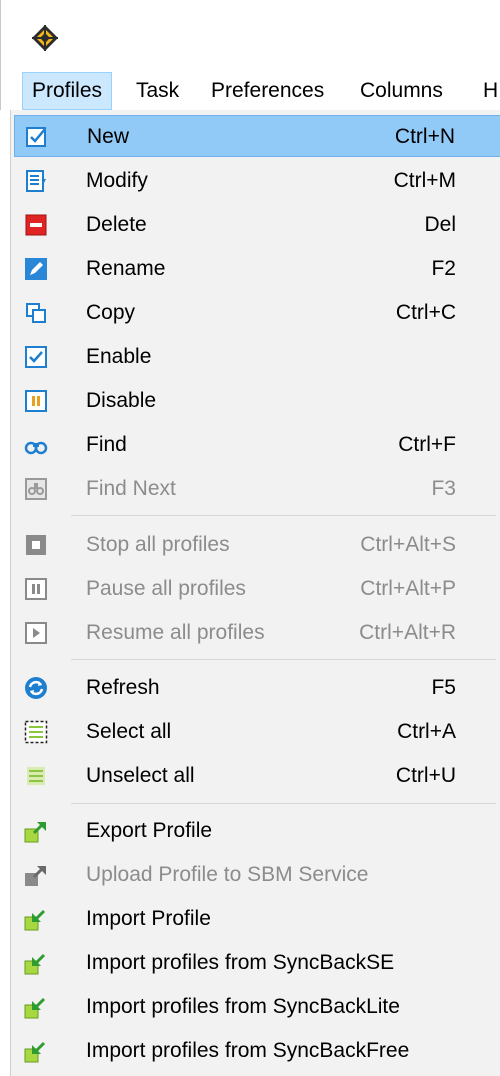  Describe the element at coordinates (106, 444) in the screenshot. I see `menu-item-label: Find` at that location.